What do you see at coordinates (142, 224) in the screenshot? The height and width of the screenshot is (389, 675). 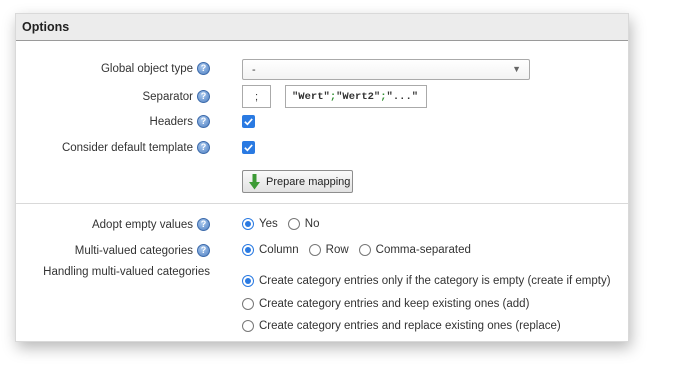 I see `adopt-empty-label: Adopt empty values` at bounding box center [142, 224].